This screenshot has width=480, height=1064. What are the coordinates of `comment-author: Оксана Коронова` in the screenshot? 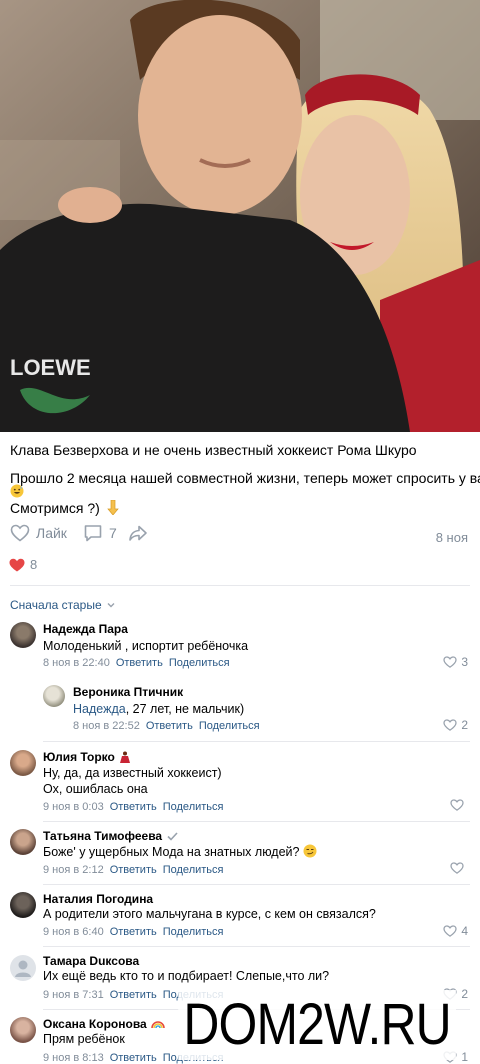 It's located at (104, 1024).